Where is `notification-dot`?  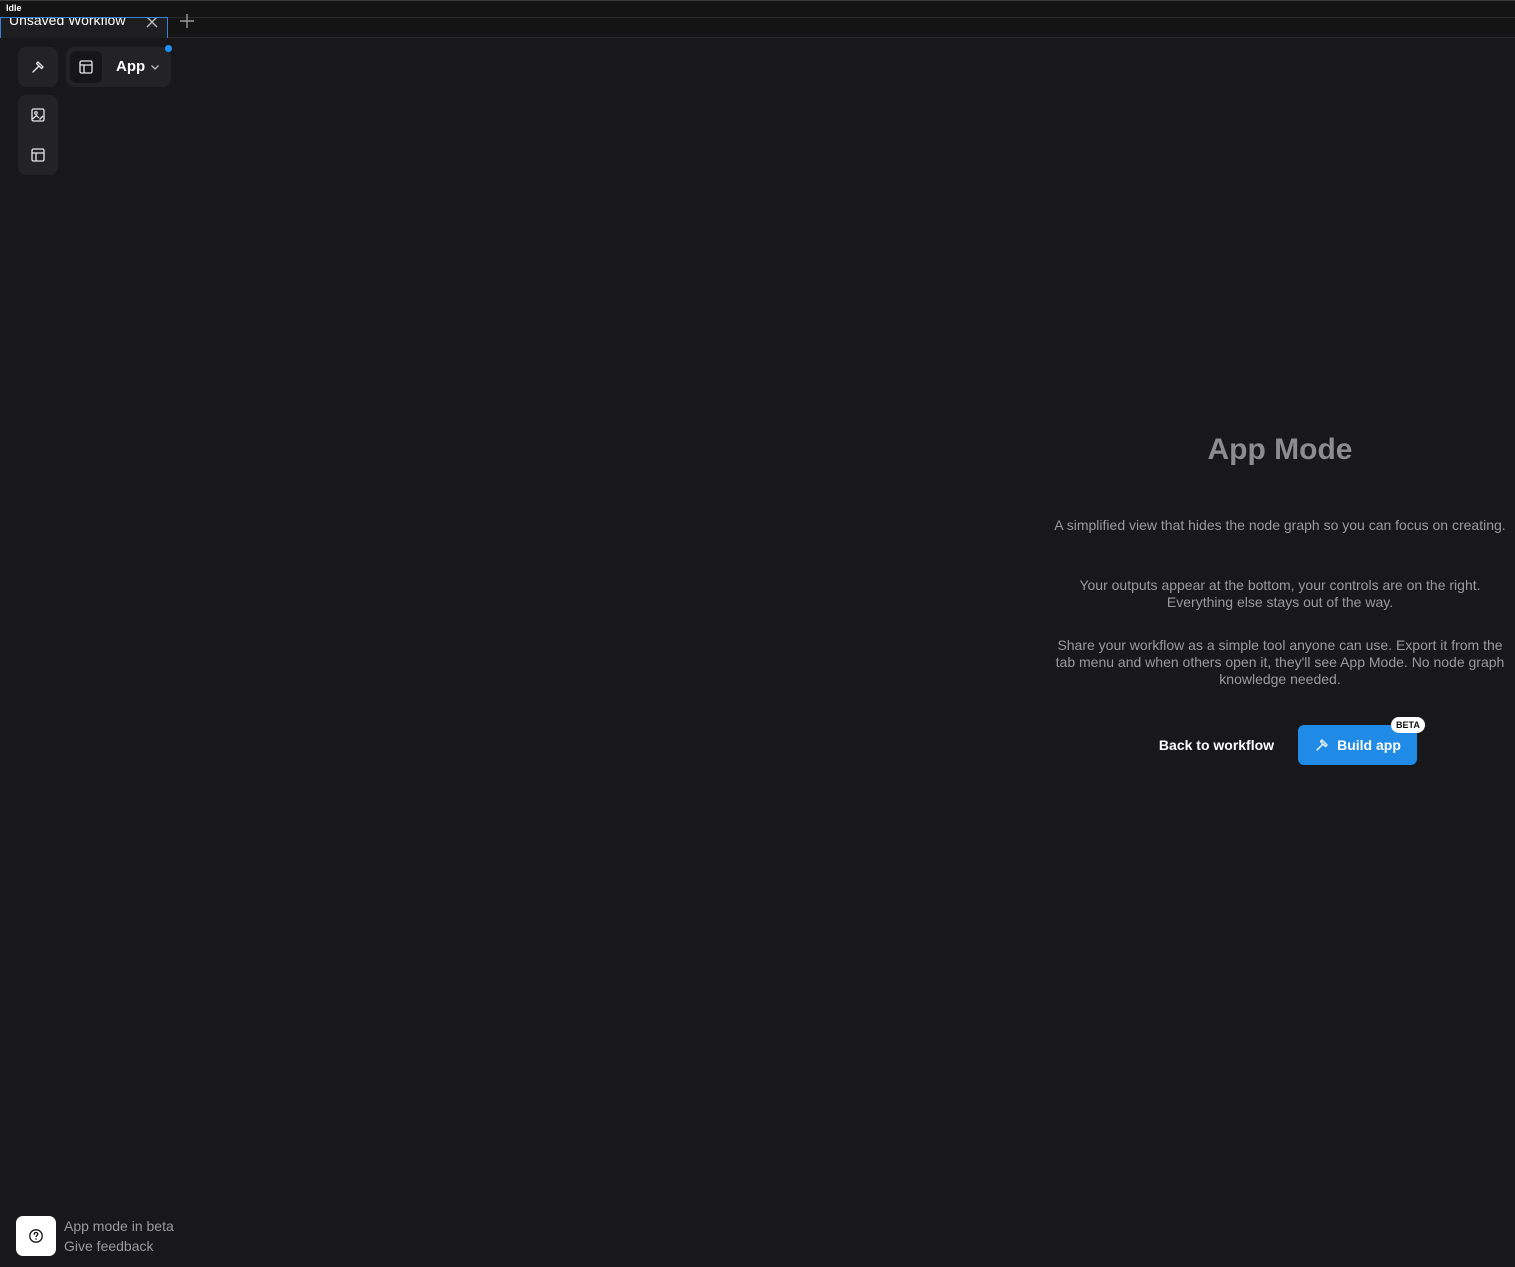 notification-dot is located at coordinates (168, 48).